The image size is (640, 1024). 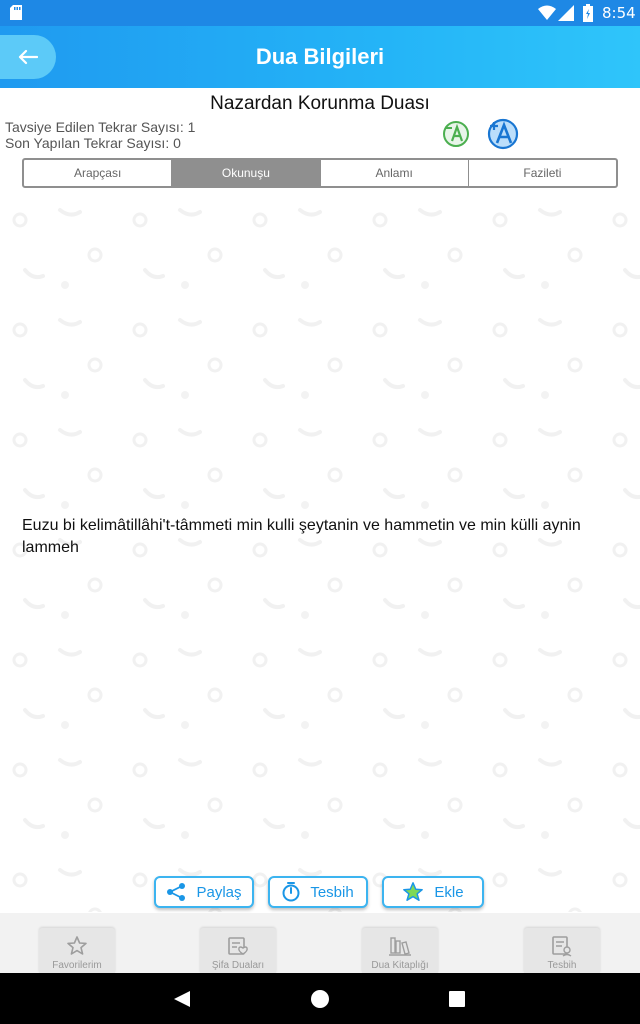 I want to click on page-title: Dua Bilgileri, so click(x=320, y=56).